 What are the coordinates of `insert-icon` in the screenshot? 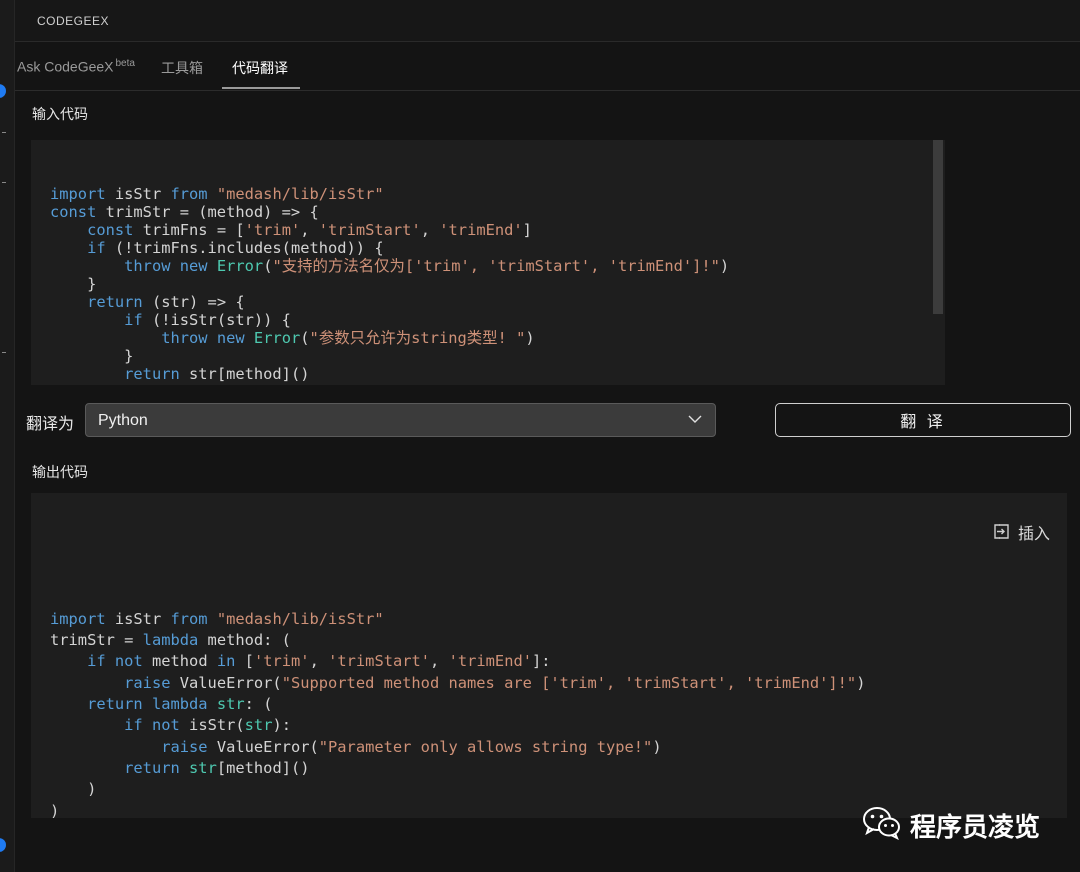 It's located at (988, 534).